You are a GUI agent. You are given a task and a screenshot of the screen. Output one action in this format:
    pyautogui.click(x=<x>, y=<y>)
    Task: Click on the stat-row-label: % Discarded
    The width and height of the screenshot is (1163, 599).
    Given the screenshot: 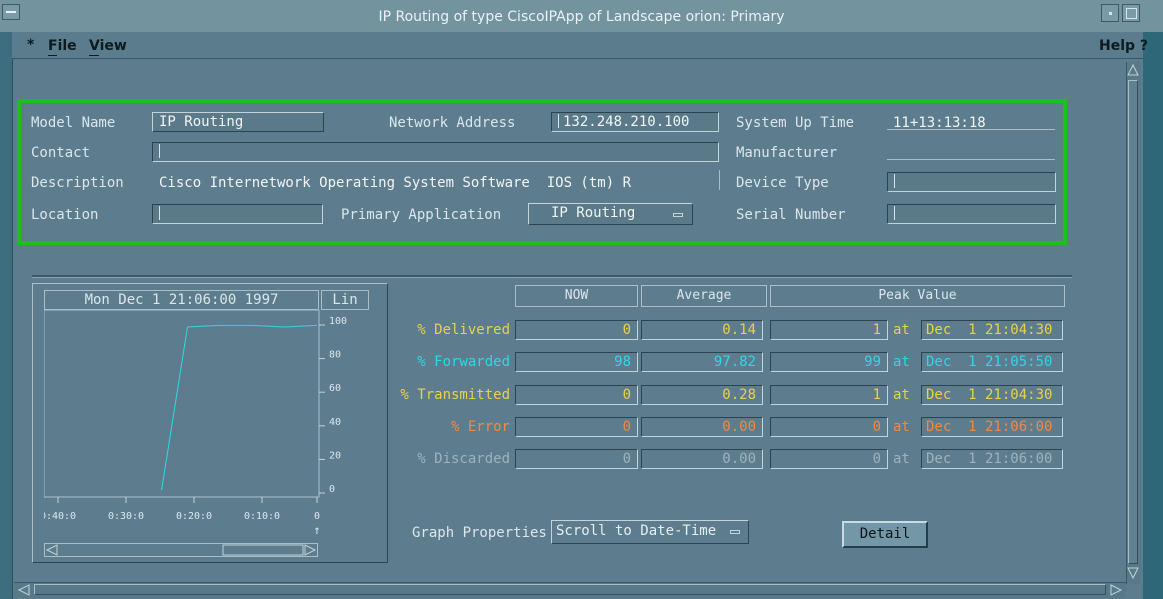 What is the action you would take?
    pyautogui.click(x=463, y=459)
    